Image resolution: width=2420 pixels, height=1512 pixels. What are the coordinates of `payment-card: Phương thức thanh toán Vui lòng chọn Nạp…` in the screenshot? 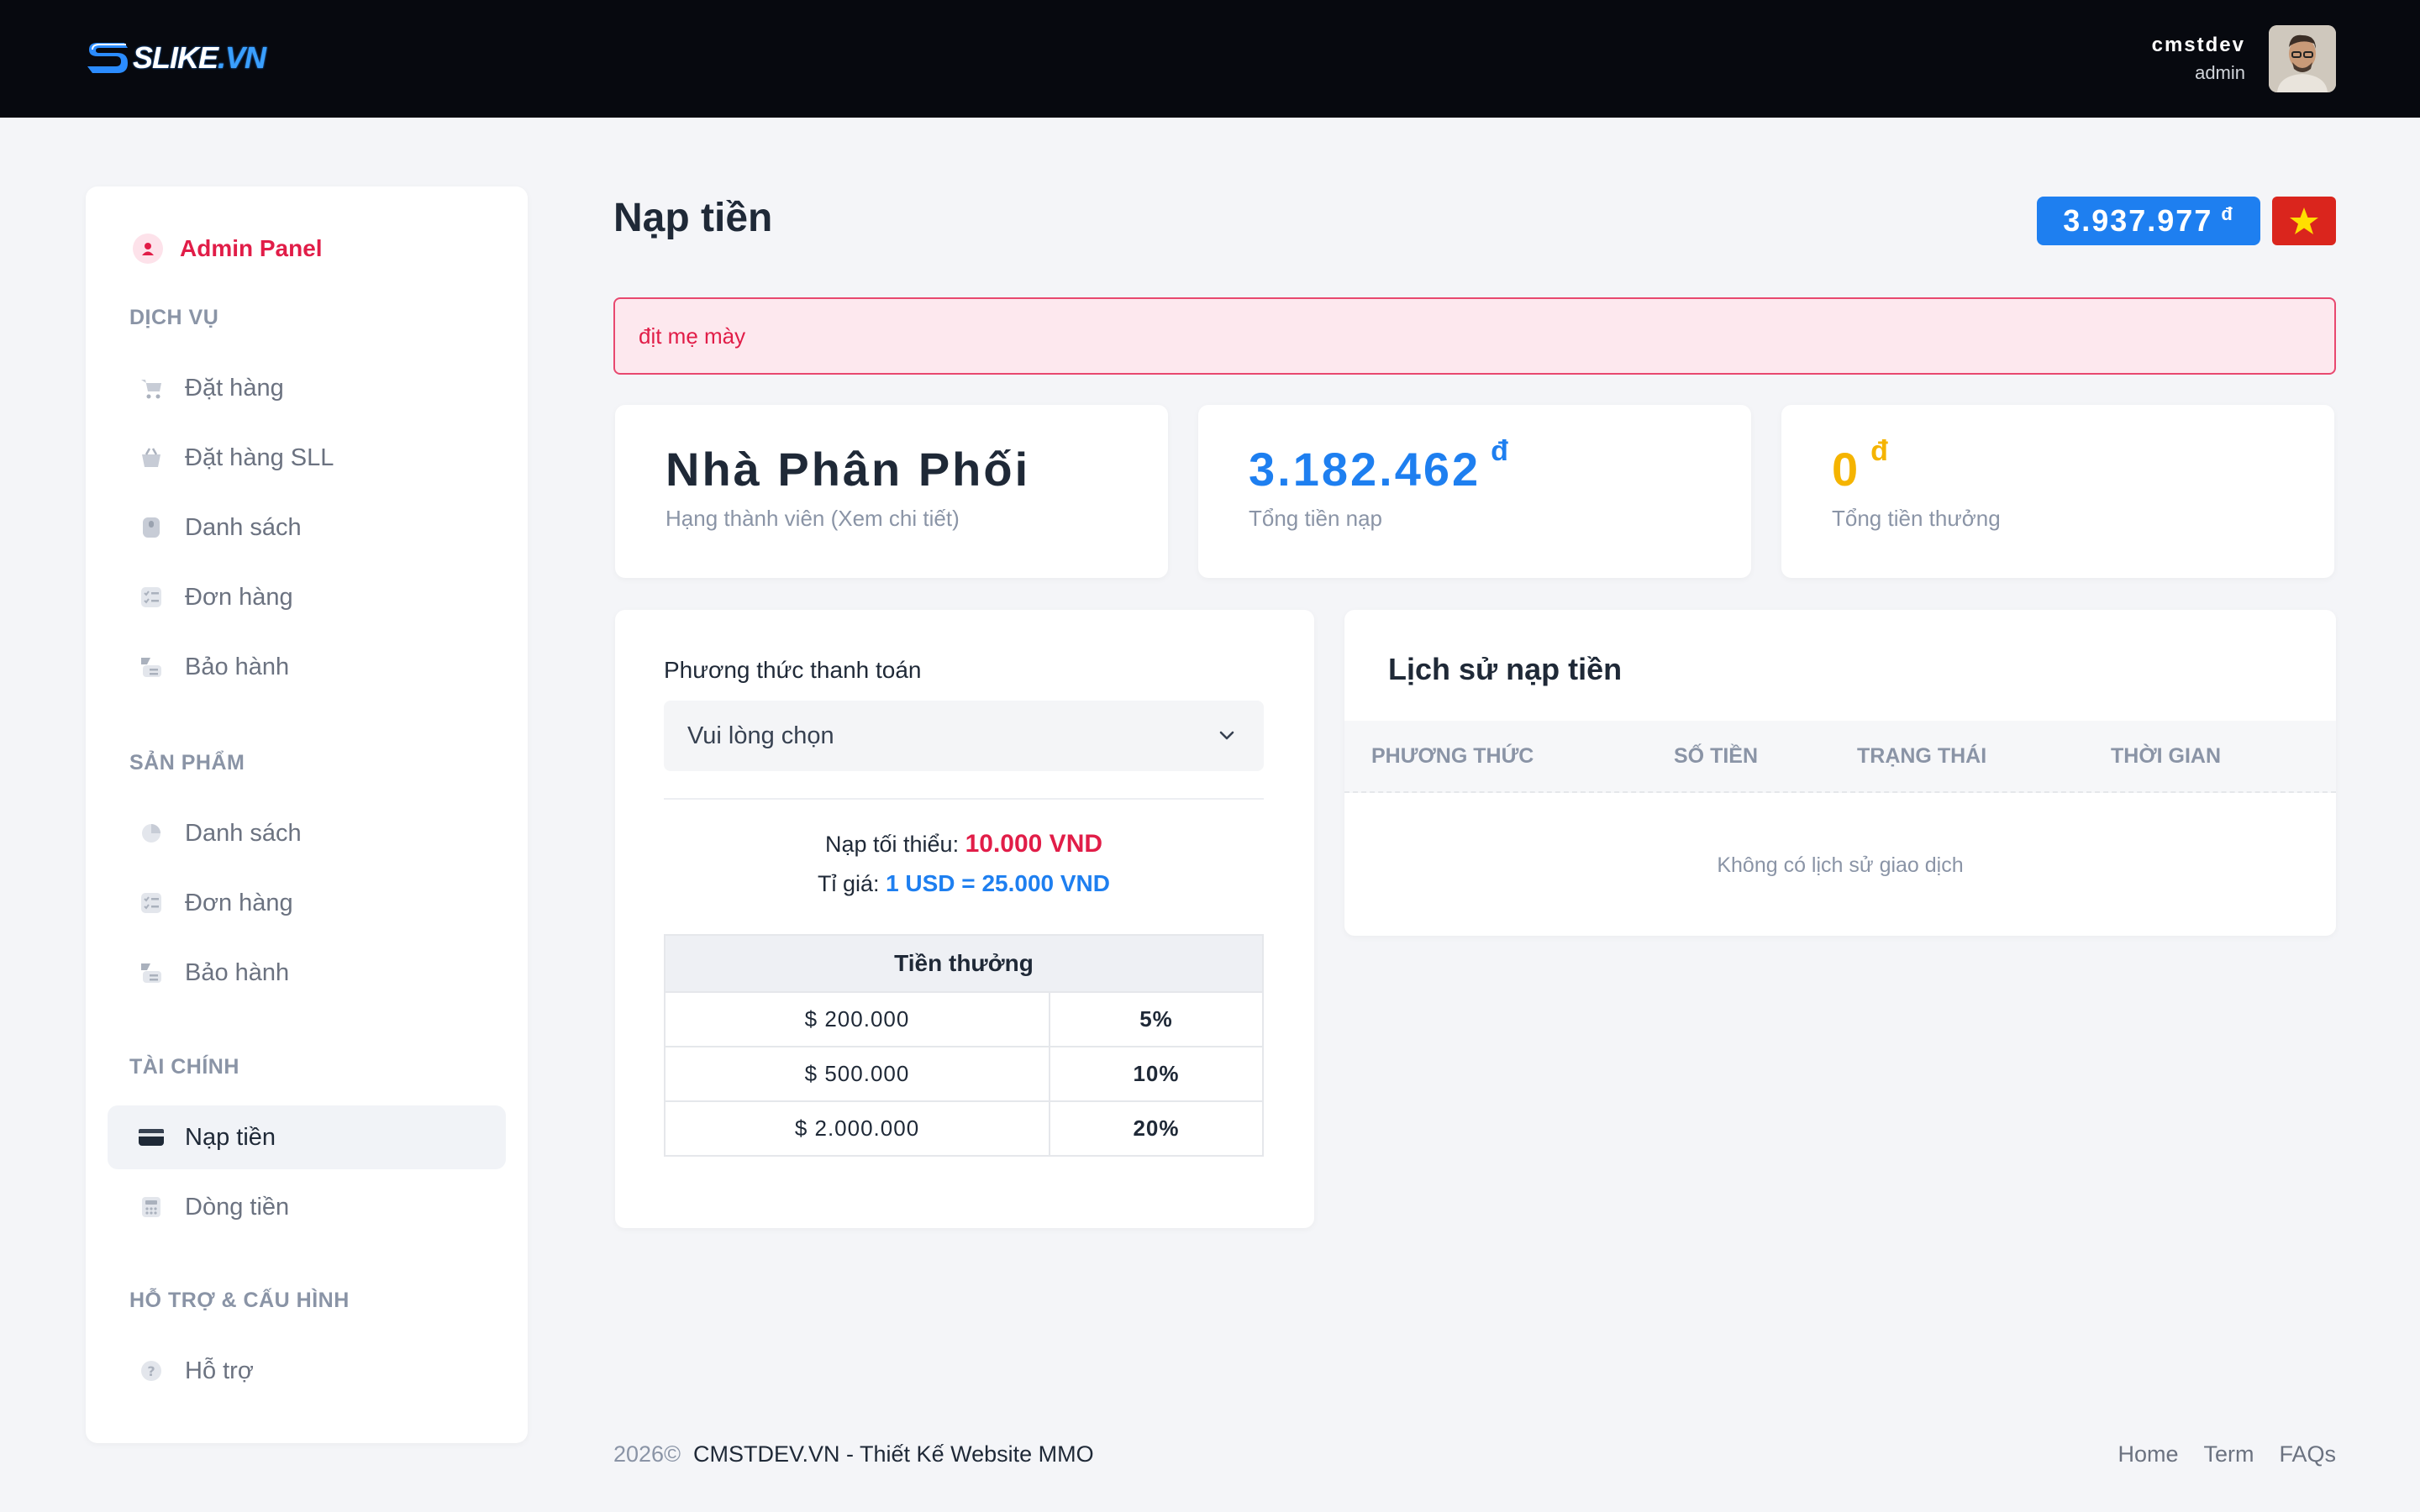 It's located at (964, 919).